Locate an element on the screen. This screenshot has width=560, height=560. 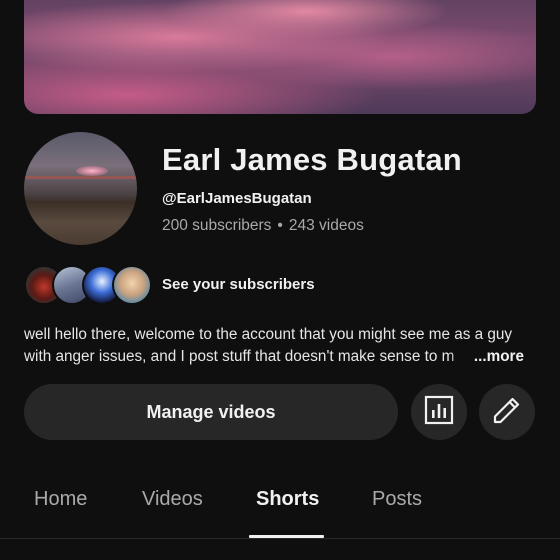
analytics-button is located at coordinates (439, 412).